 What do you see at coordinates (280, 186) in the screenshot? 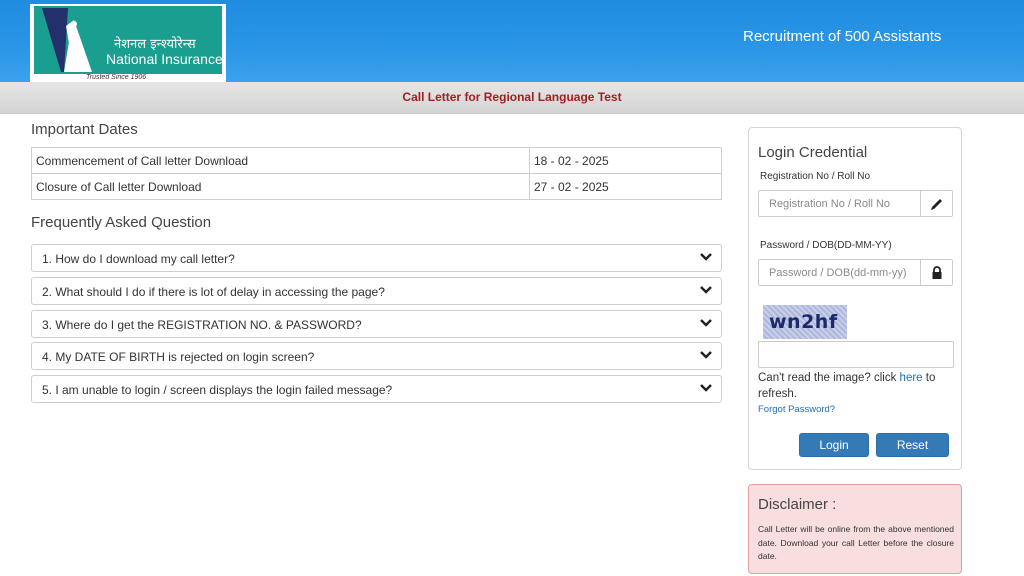
I see `date-label-cell: Closure of Call letter Download` at bounding box center [280, 186].